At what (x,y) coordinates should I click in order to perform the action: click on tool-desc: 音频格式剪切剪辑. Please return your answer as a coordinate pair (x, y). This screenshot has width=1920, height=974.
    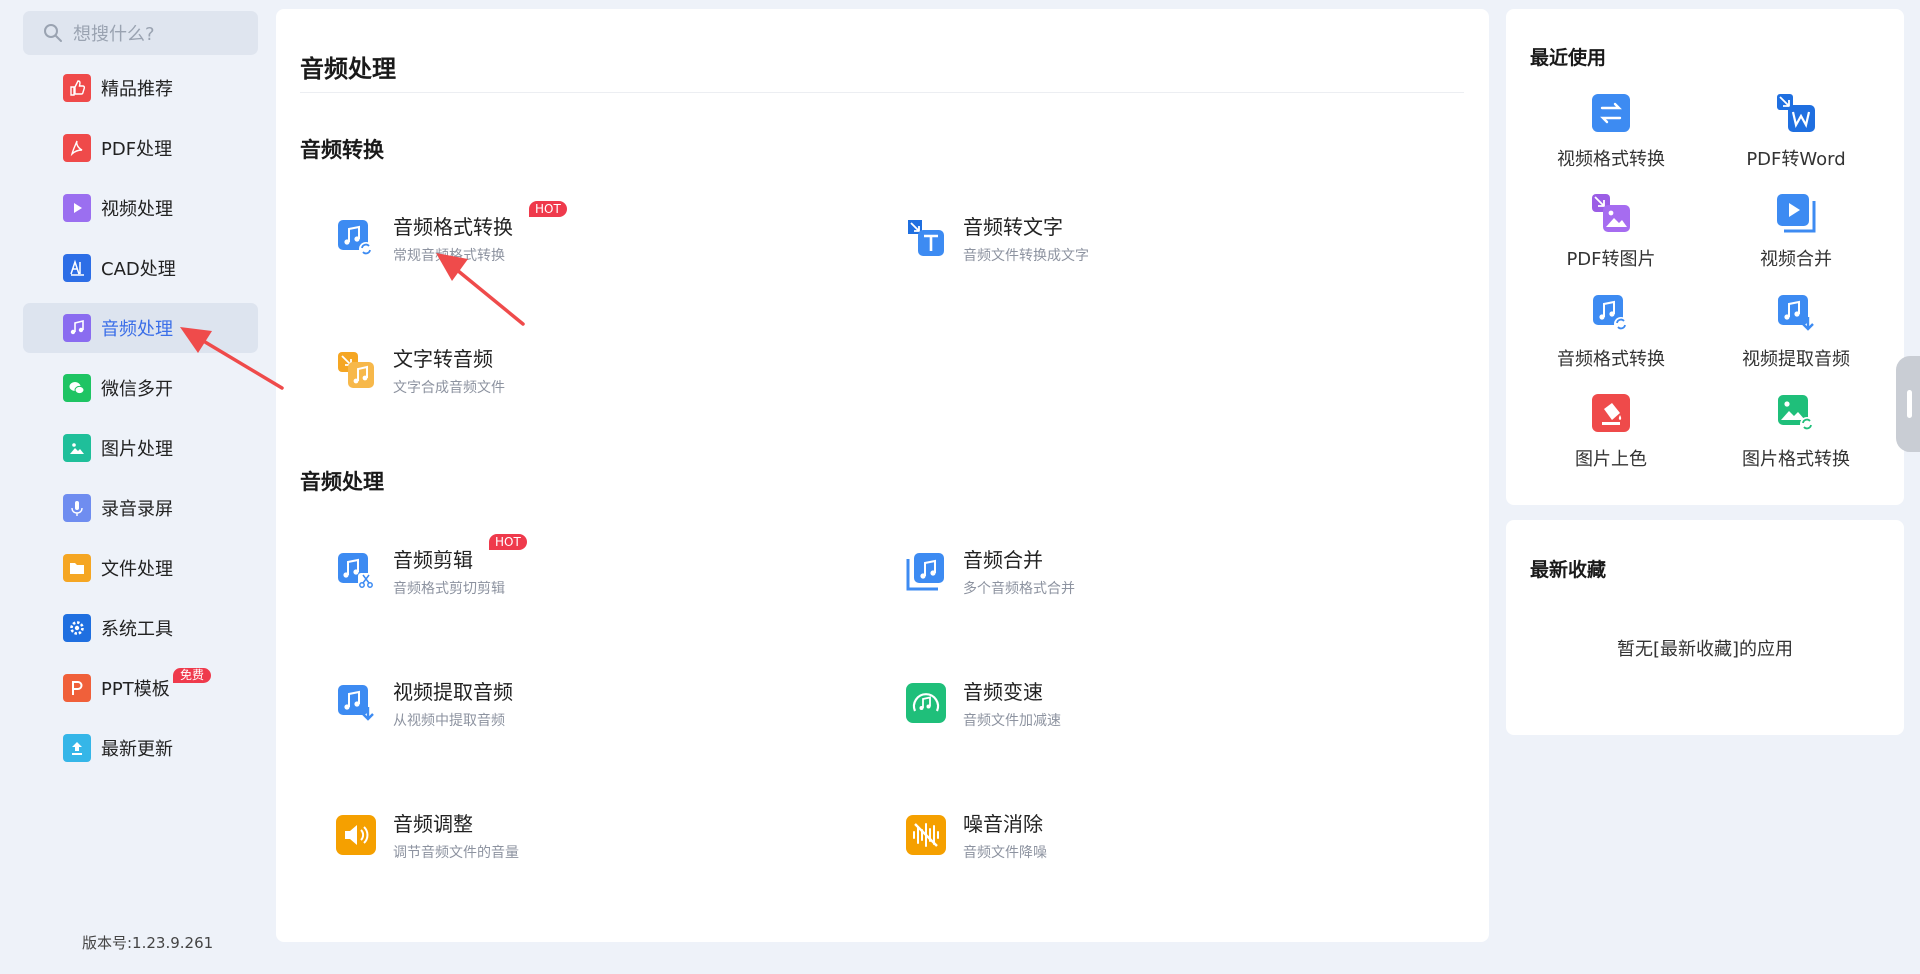
    Looking at the image, I should click on (449, 589).